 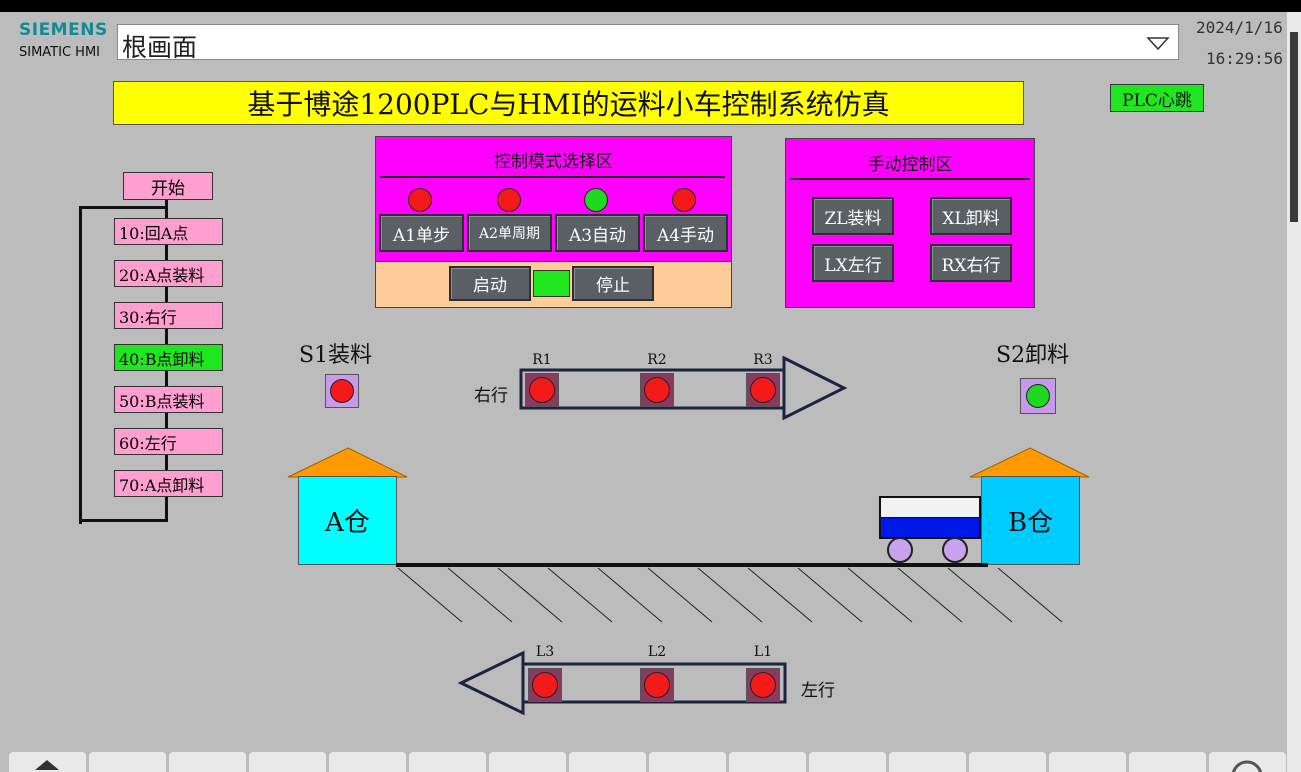 What do you see at coordinates (648, 43) in the screenshot?
I see `screen-selector: 根画面` at bounding box center [648, 43].